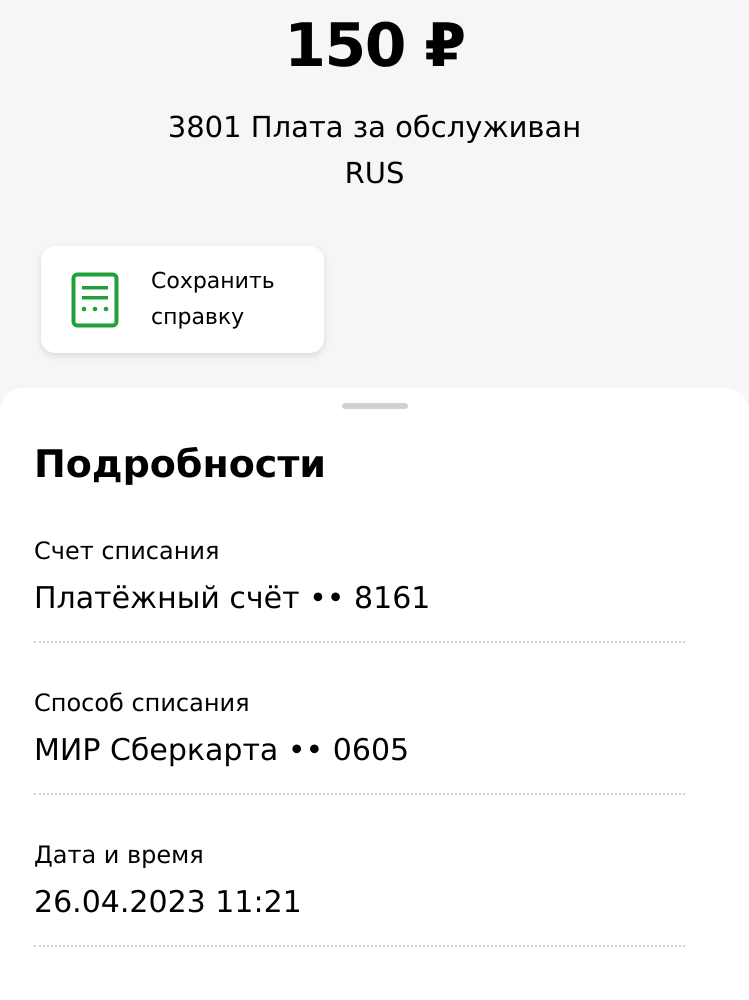 Image resolution: width=749 pixels, height=1000 pixels. Describe the element at coordinates (374, 173) in the screenshot. I see `transaction-description: RUS` at that location.